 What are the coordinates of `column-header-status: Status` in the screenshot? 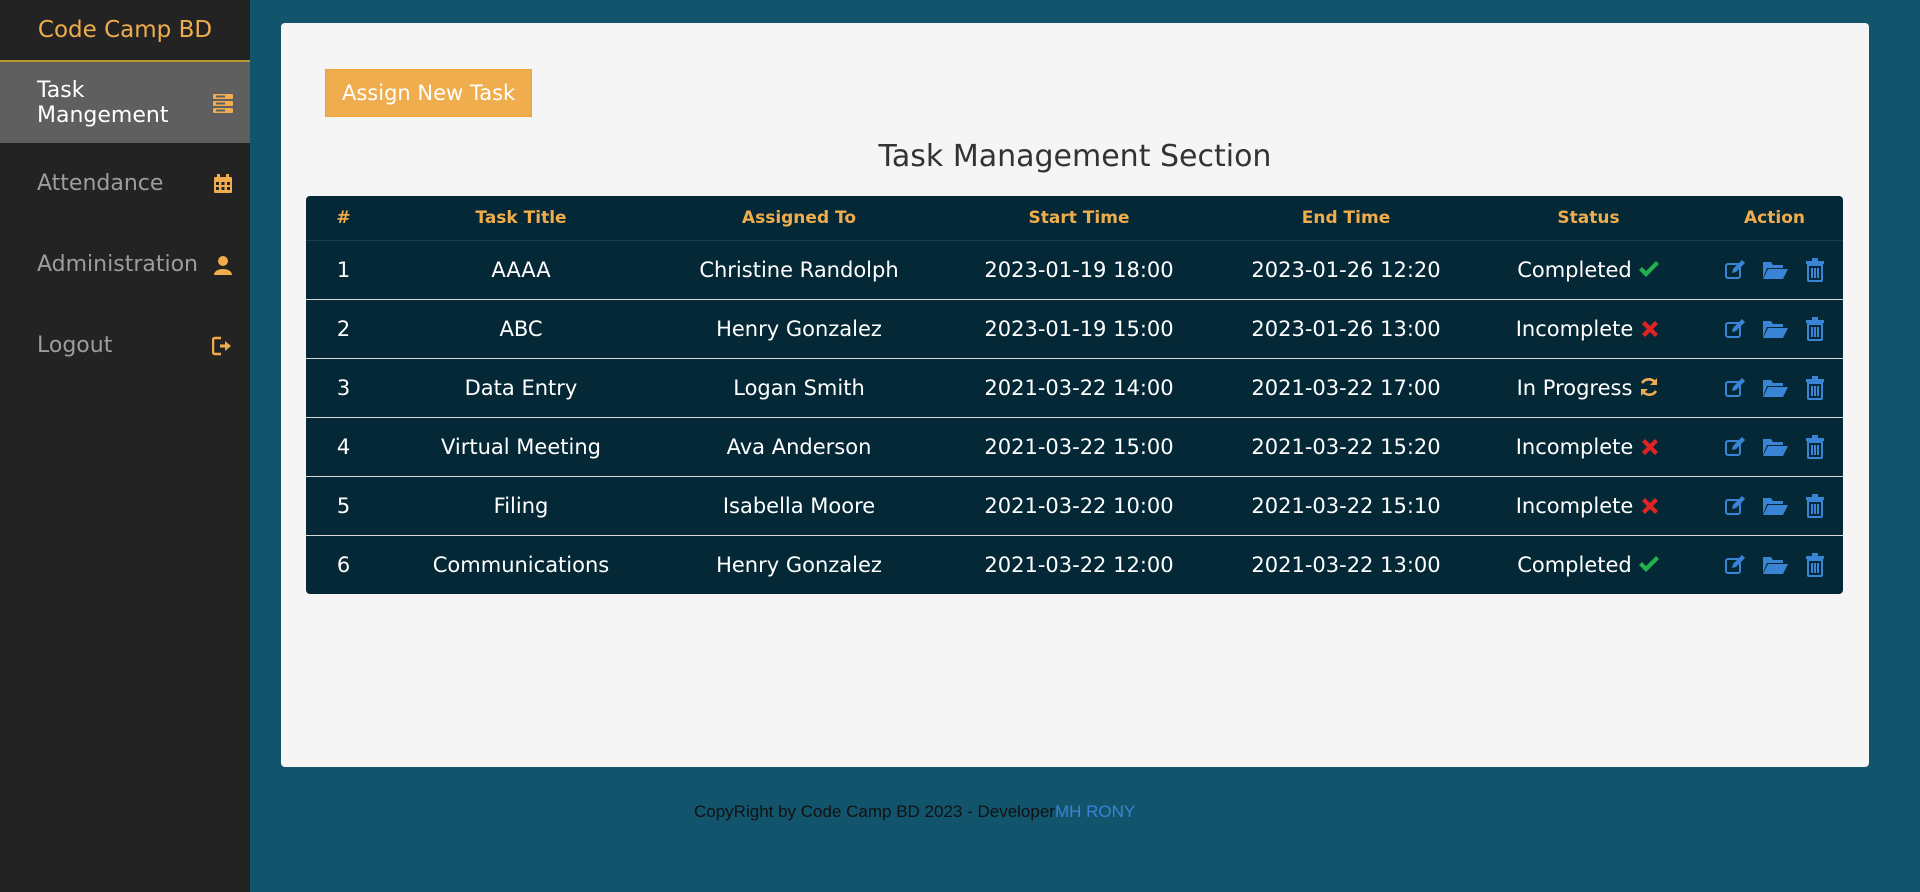 It's located at (1588, 218).